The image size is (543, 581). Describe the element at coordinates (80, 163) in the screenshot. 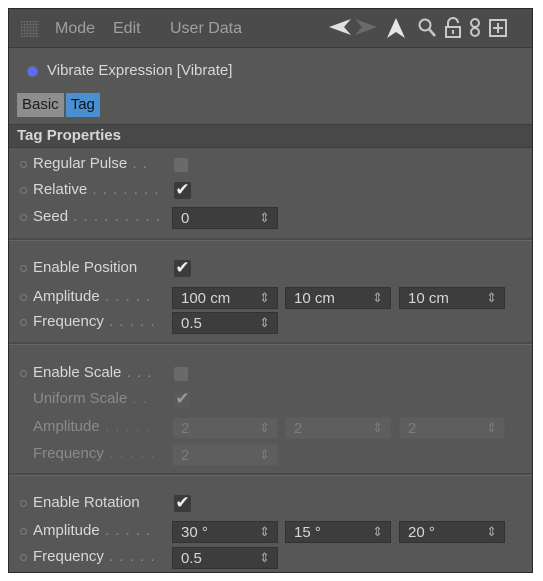

I see `regular-pulse-label: Regular Pulse` at that location.